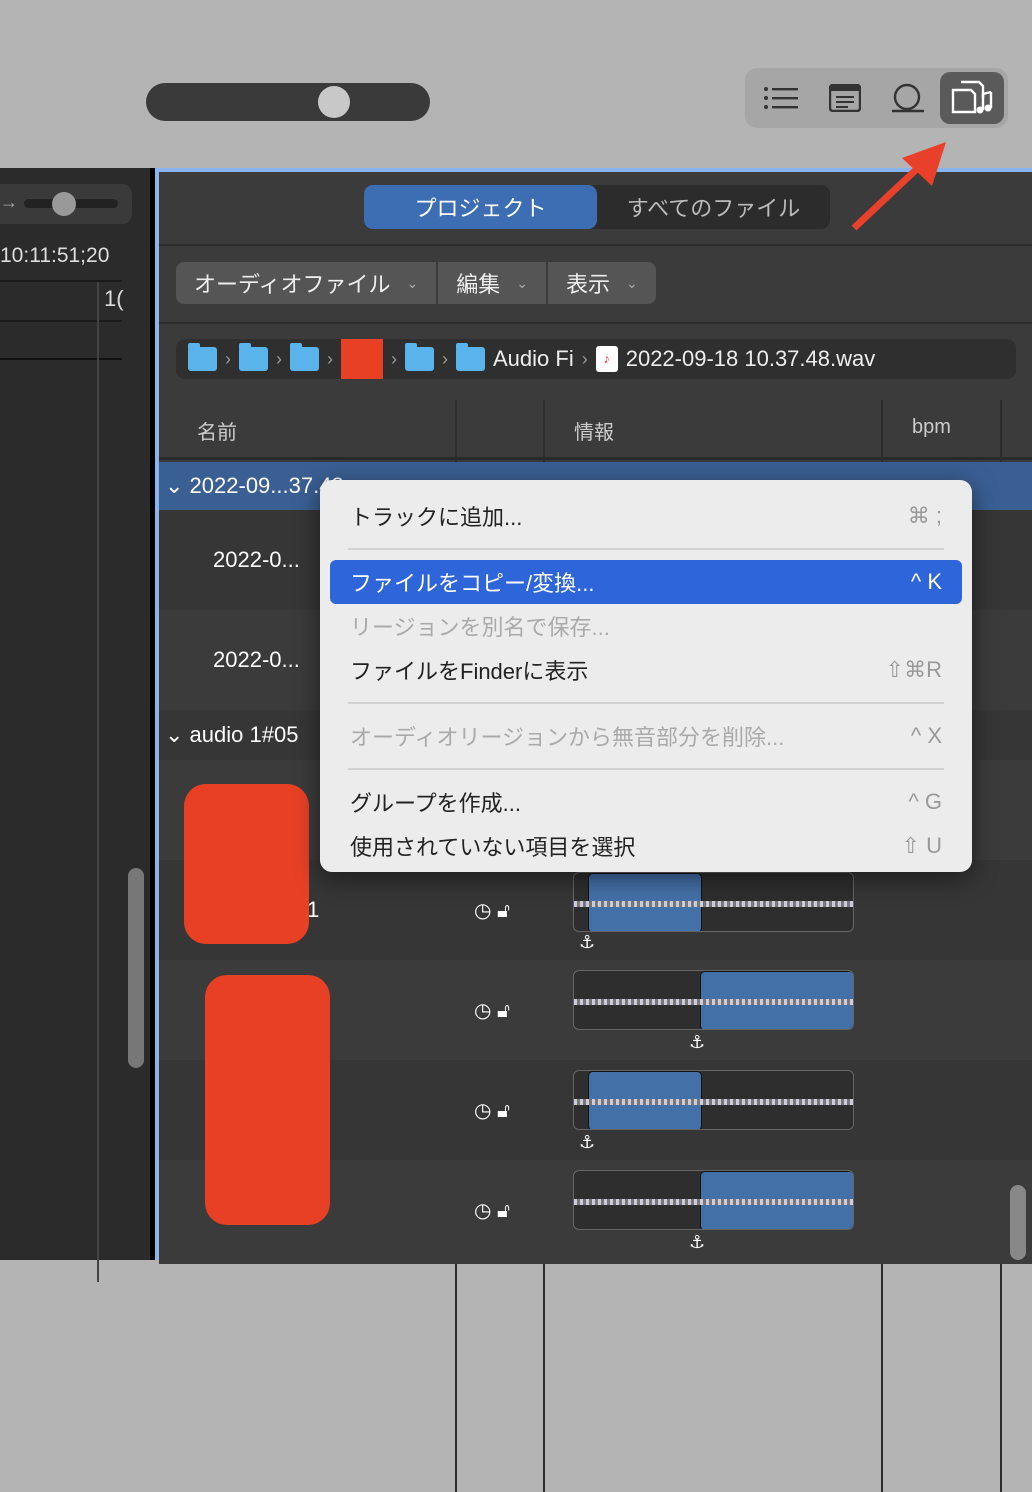 The image size is (1032, 1492). What do you see at coordinates (55, 255) in the screenshot?
I see `timecode: 10:11:51;20` at bounding box center [55, 255].